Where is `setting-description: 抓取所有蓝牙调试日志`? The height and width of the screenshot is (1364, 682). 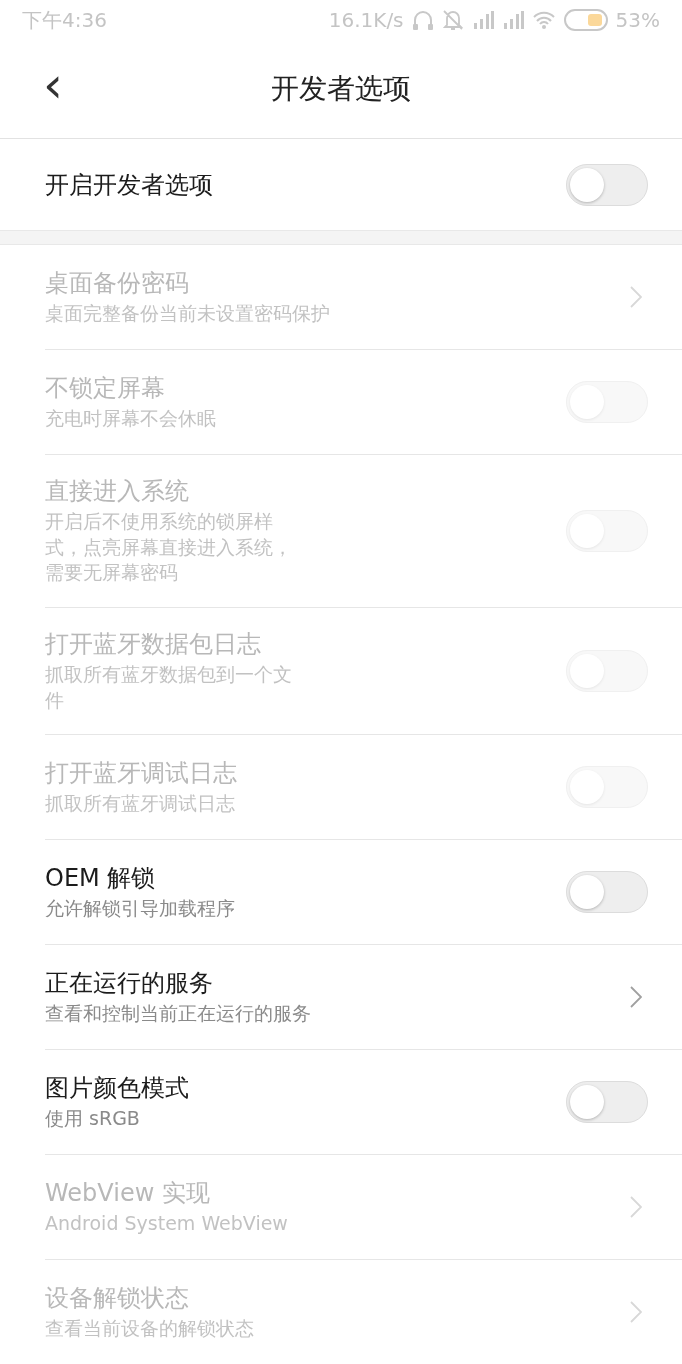
setting-description: 抓取所有蓝牙调试日志 is located at coordinates (140, 803).